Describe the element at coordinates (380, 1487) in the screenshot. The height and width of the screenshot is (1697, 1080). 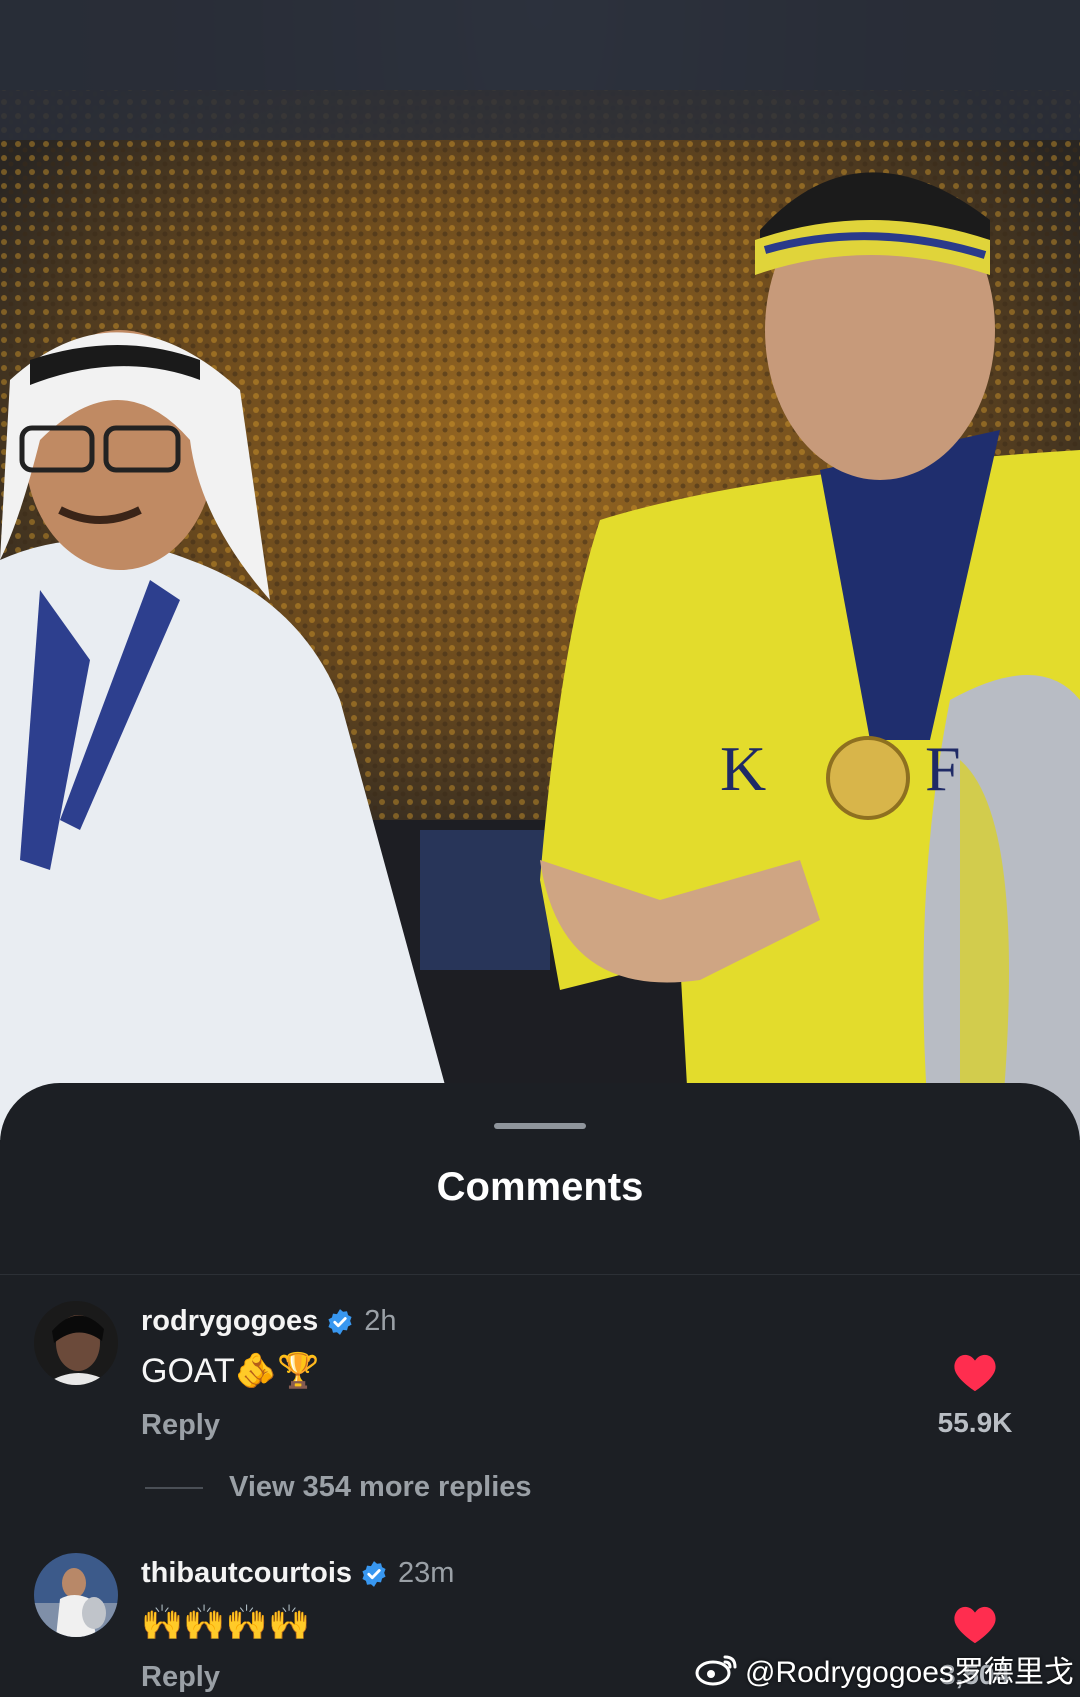
I see `view-more-replies-label: View 354 more replies` at that location.